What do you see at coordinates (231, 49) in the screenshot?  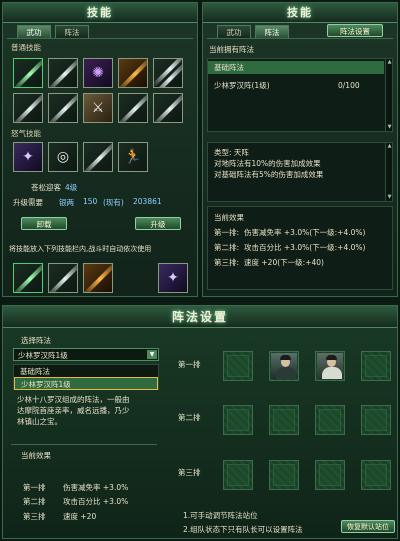 I see `owned-formations-label: 当前拥有阵法` at bounding box center [231, 49].